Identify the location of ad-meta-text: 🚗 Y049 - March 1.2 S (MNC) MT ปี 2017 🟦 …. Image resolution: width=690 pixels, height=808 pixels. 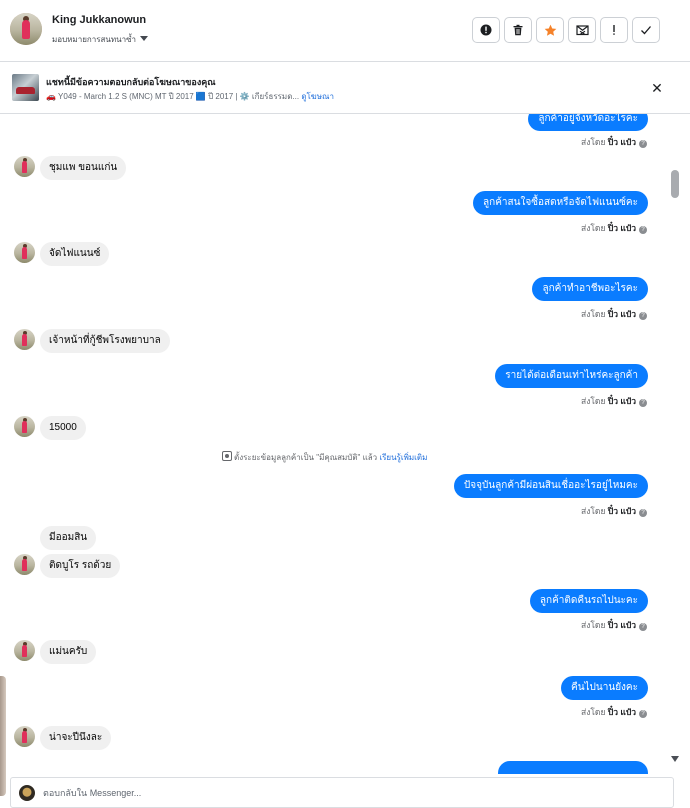
(173, 96).